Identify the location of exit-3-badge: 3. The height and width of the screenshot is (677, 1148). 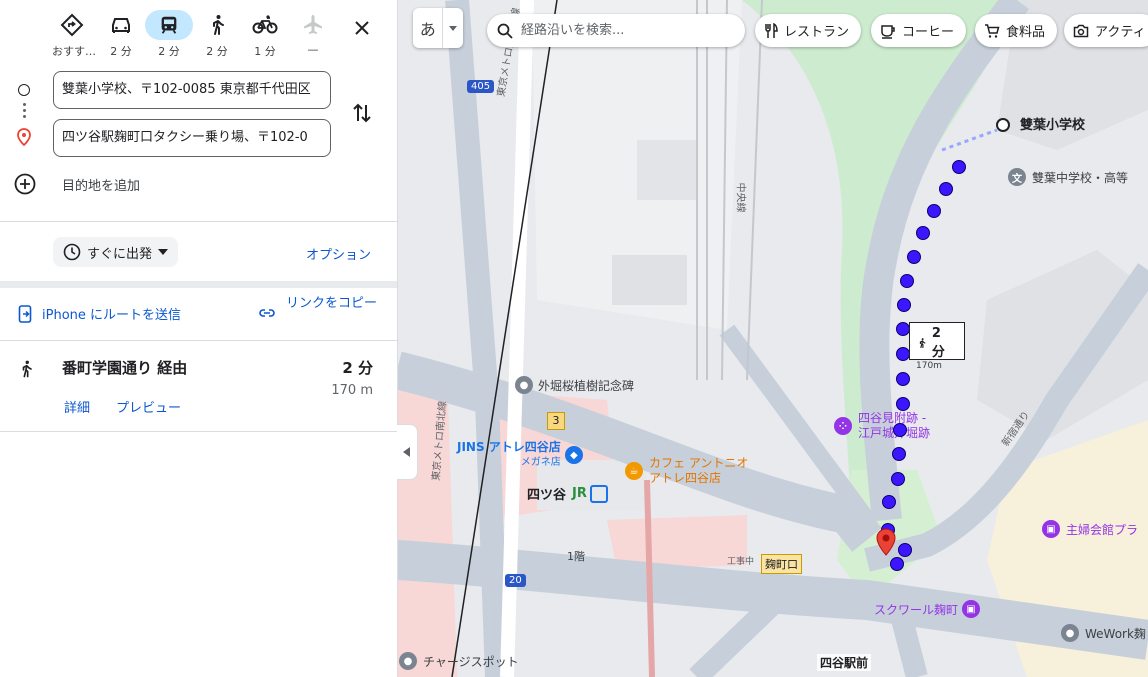
(556, 421).